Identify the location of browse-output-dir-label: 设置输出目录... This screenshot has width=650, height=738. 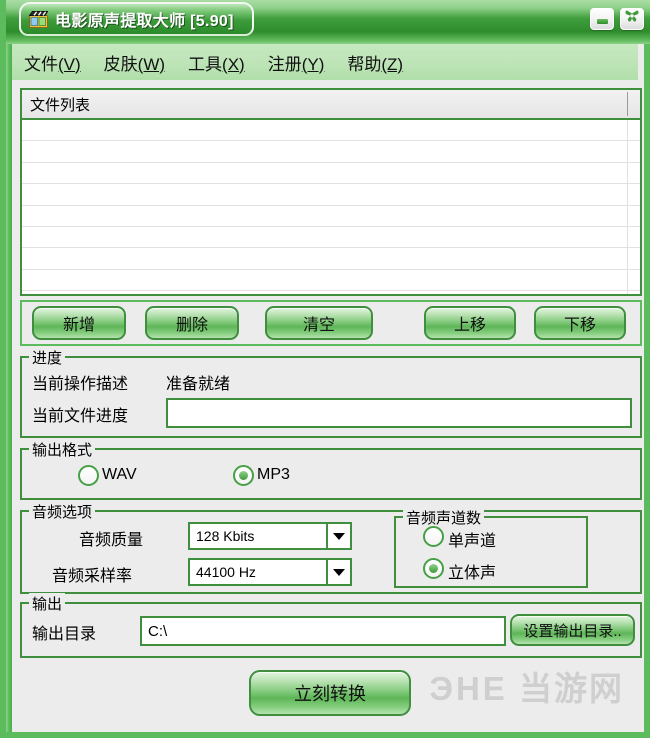
(572, 631).